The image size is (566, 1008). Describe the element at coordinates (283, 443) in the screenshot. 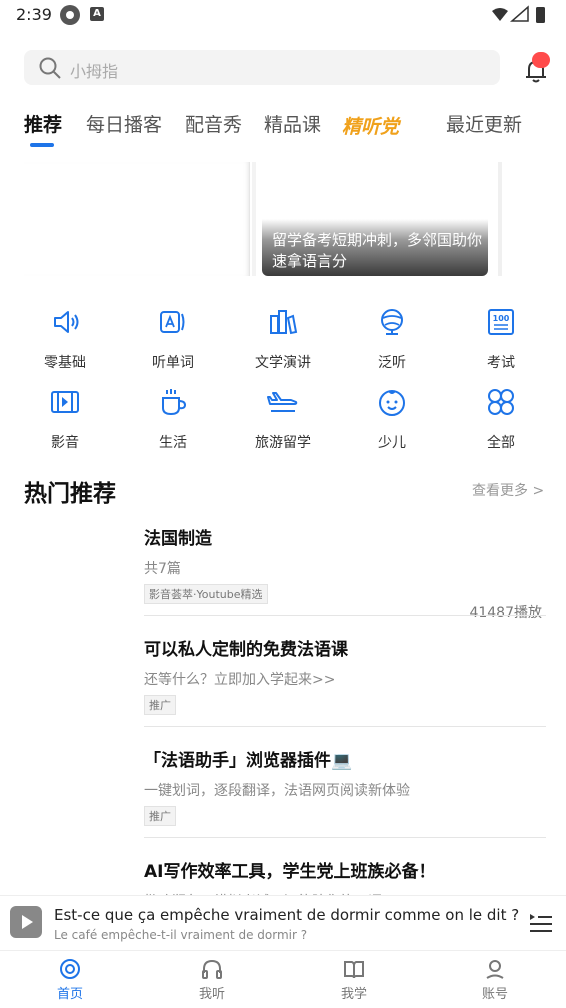

I see `category-label: 旅游留学` at that location.